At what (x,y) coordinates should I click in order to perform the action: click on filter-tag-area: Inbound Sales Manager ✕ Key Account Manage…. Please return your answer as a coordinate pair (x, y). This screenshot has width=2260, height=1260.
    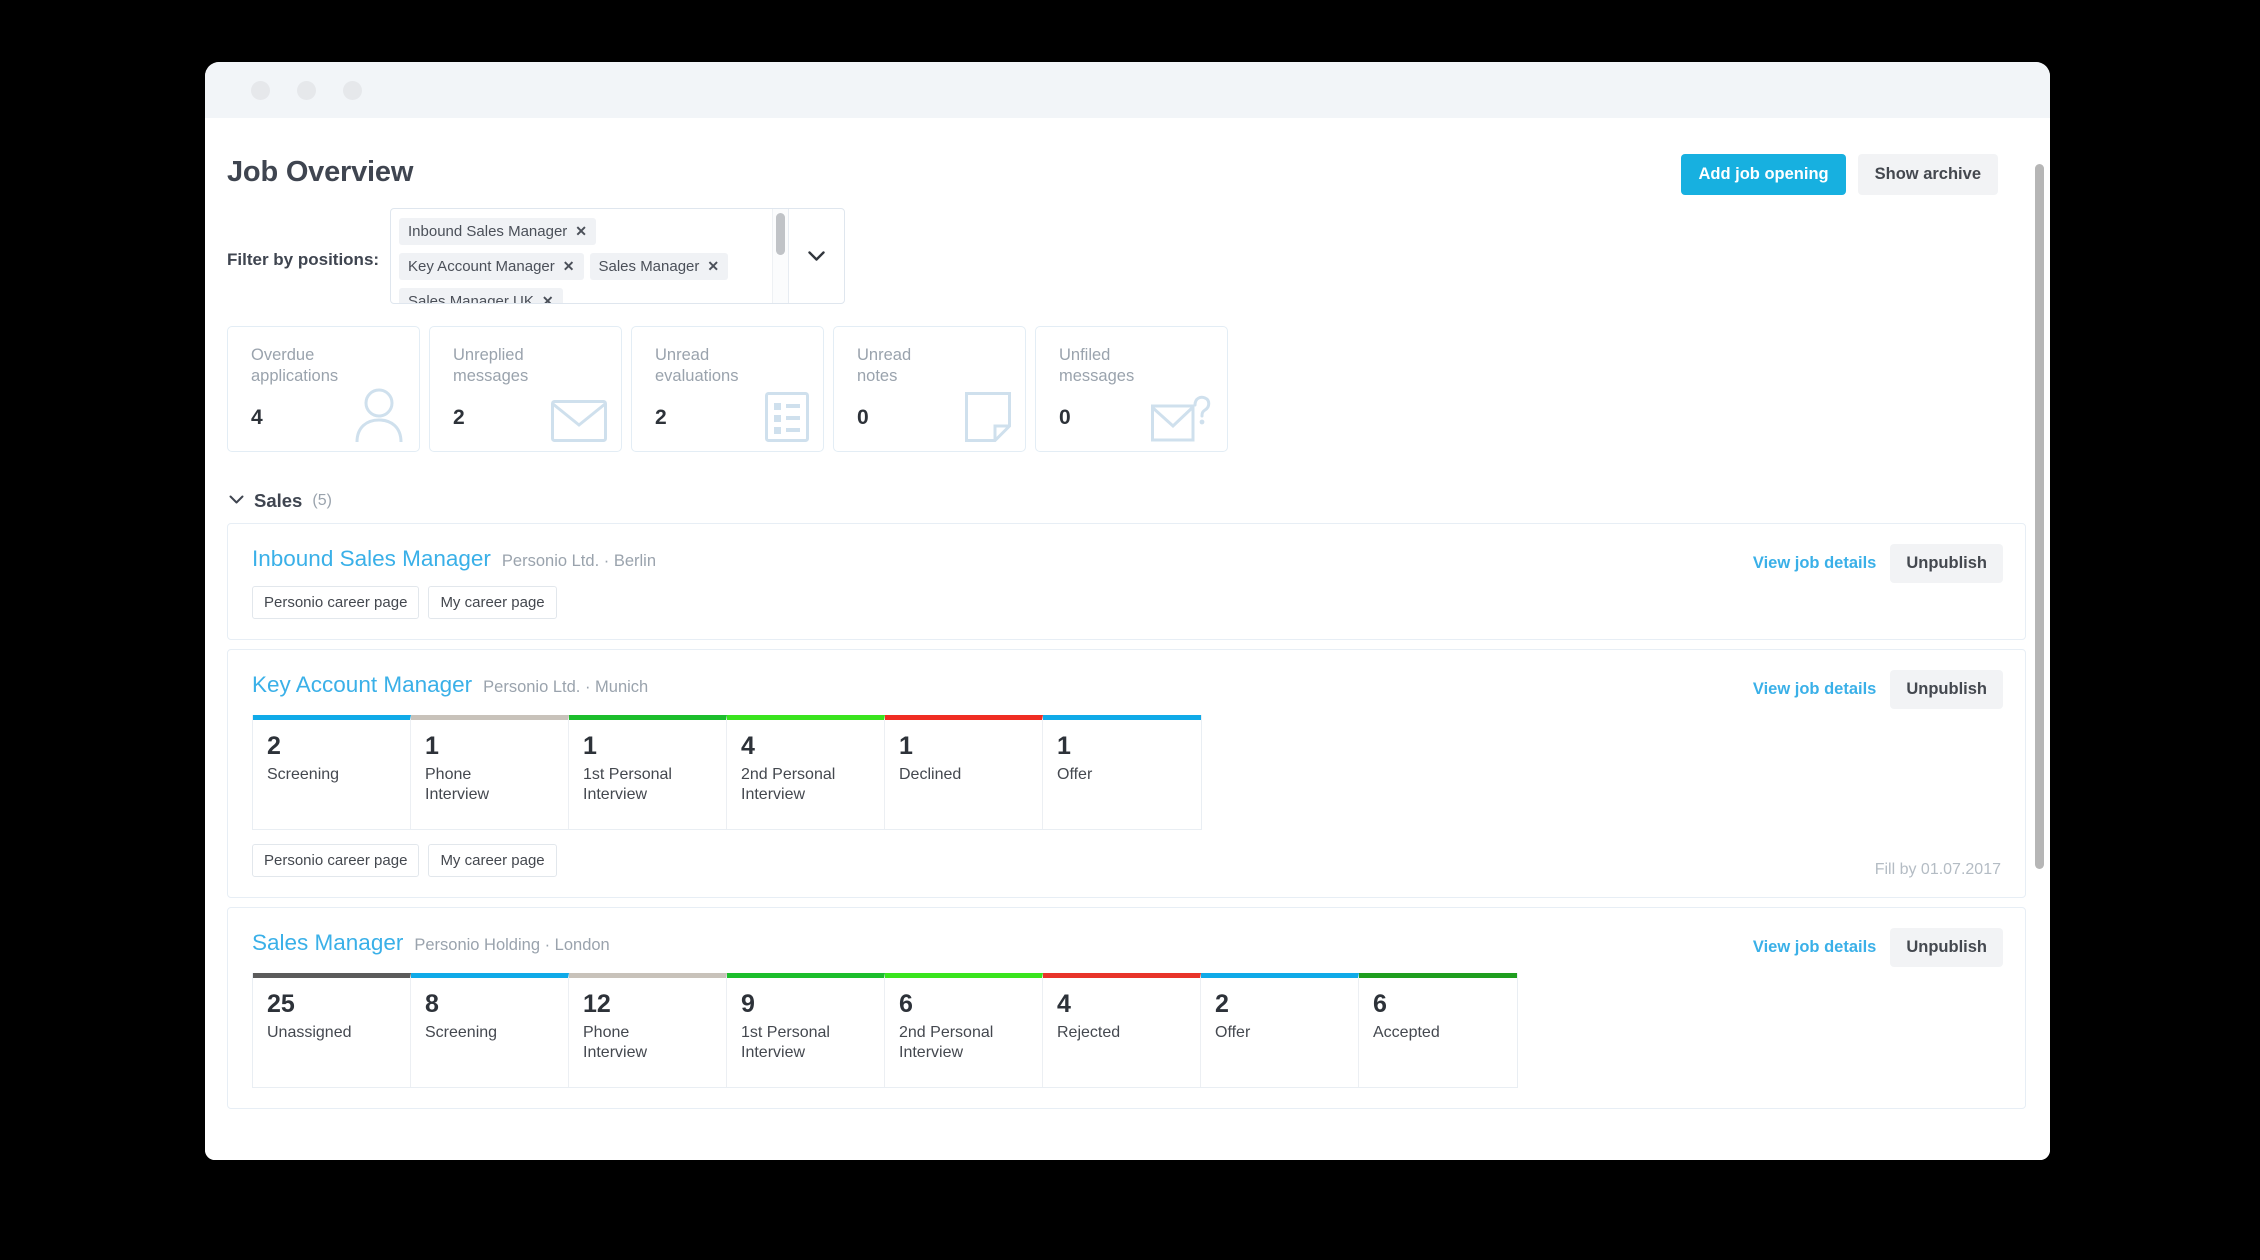
    Looking at the image, I should click on (581, 256).